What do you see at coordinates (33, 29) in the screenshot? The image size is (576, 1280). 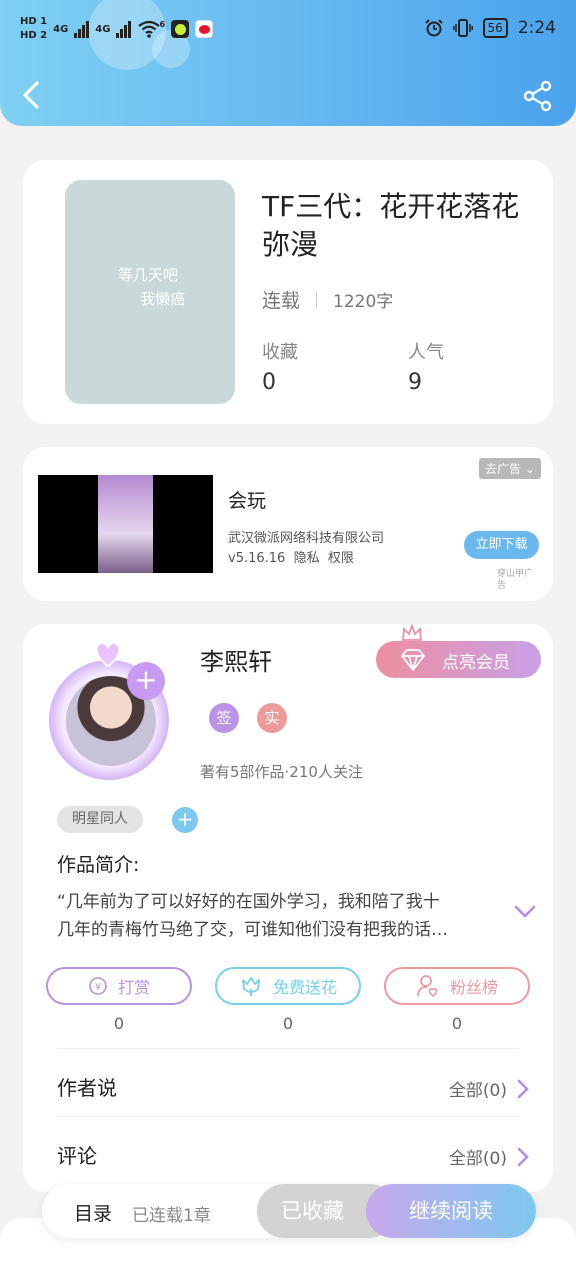 I see `hd-indicator: HD 1 HD 2` at bounding box center [33, 29].